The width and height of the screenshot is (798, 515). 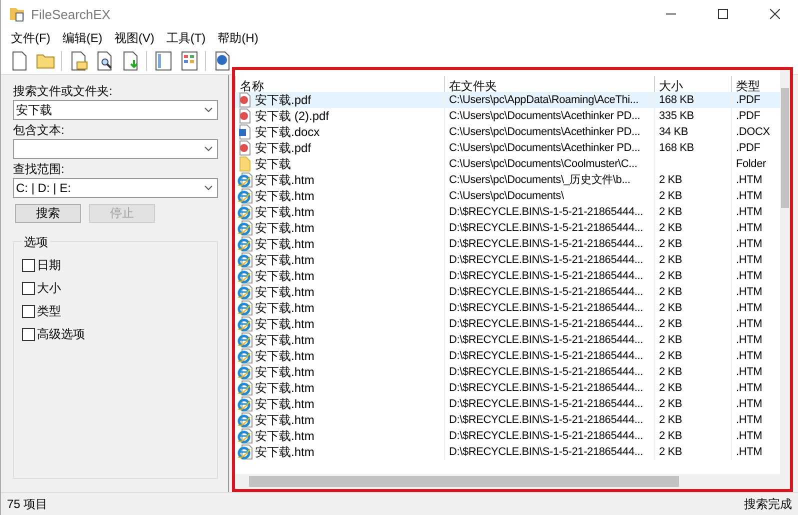 I want to click on checkbox-label: 大小, so click(x=49, y=288).